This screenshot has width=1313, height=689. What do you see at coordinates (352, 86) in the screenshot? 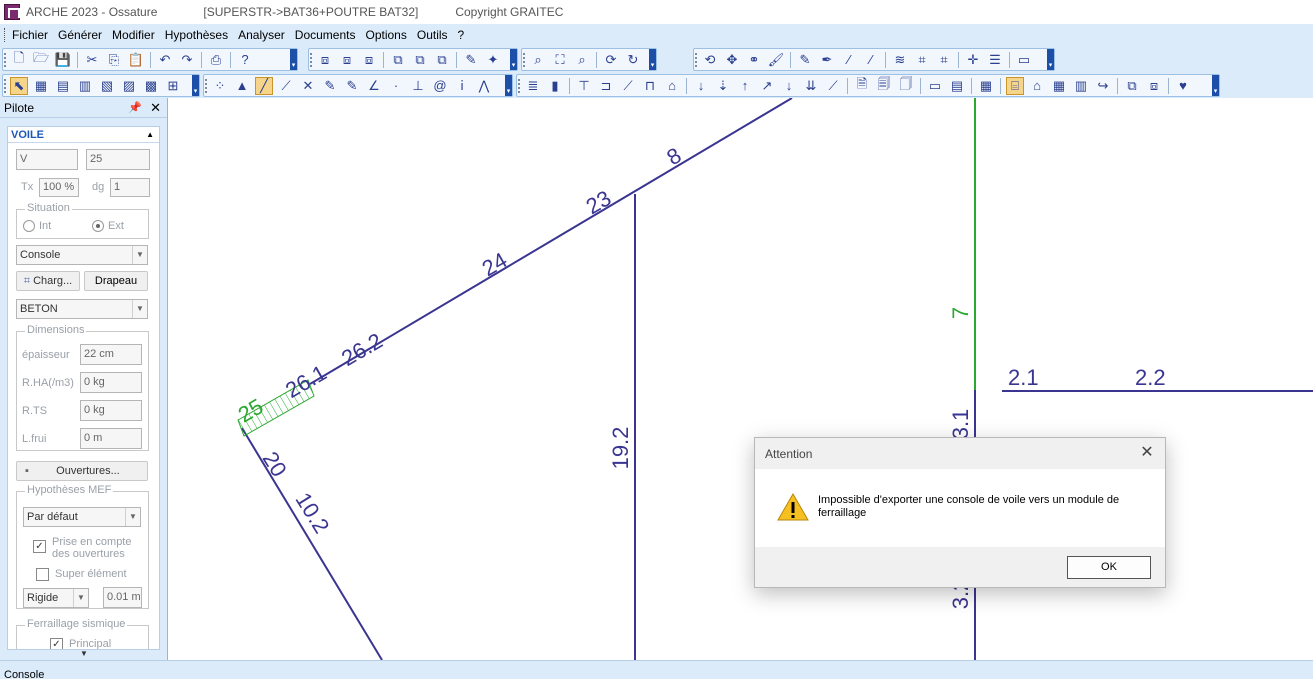
I see `pencil-edit-icon: ✎` at bounding box center [352, 86].